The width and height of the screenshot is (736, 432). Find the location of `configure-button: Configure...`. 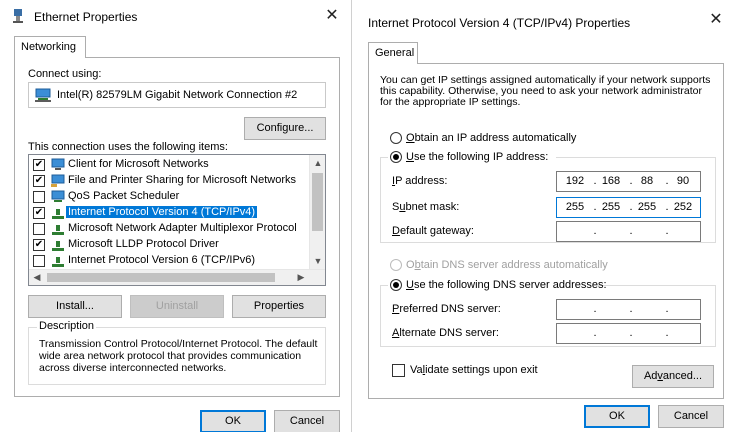

configure-button: Configure... is located at coordinates (285, 128).